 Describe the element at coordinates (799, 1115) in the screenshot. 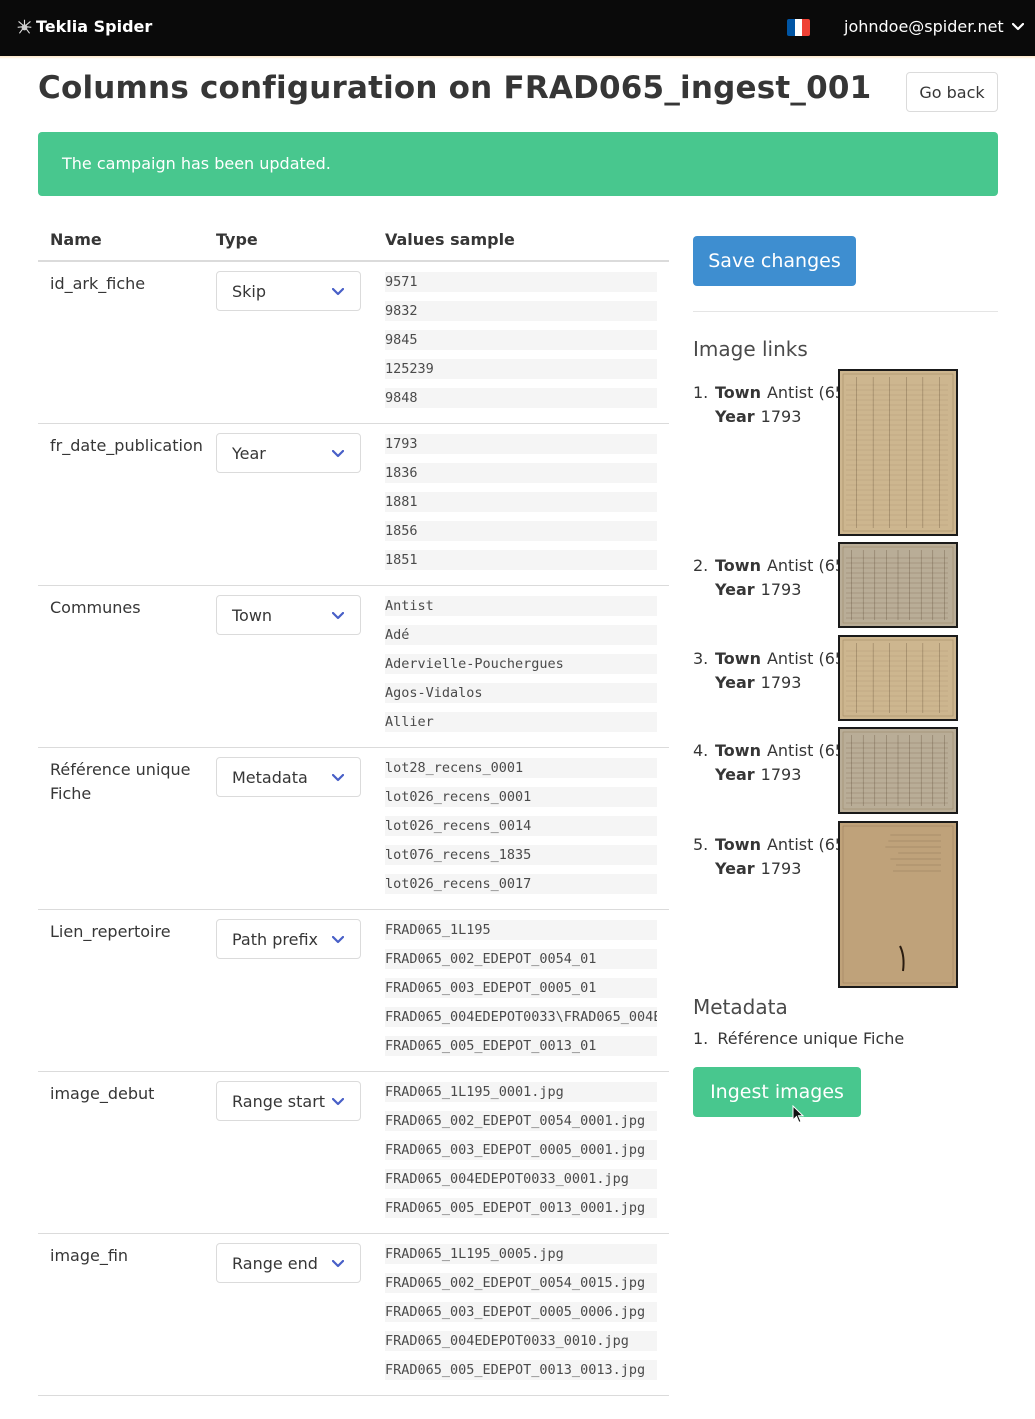

I see `mouse-cursor-icon` at that location.